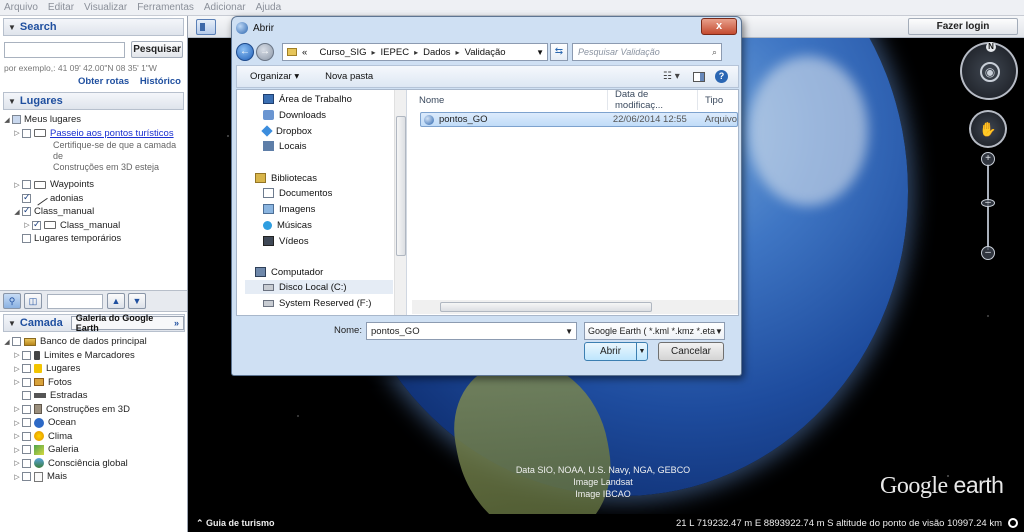  Describe the element at coordinates (94, 212) in the screenshot. I see `tree-item-class-manual: ◢ Class_manual` at that location.